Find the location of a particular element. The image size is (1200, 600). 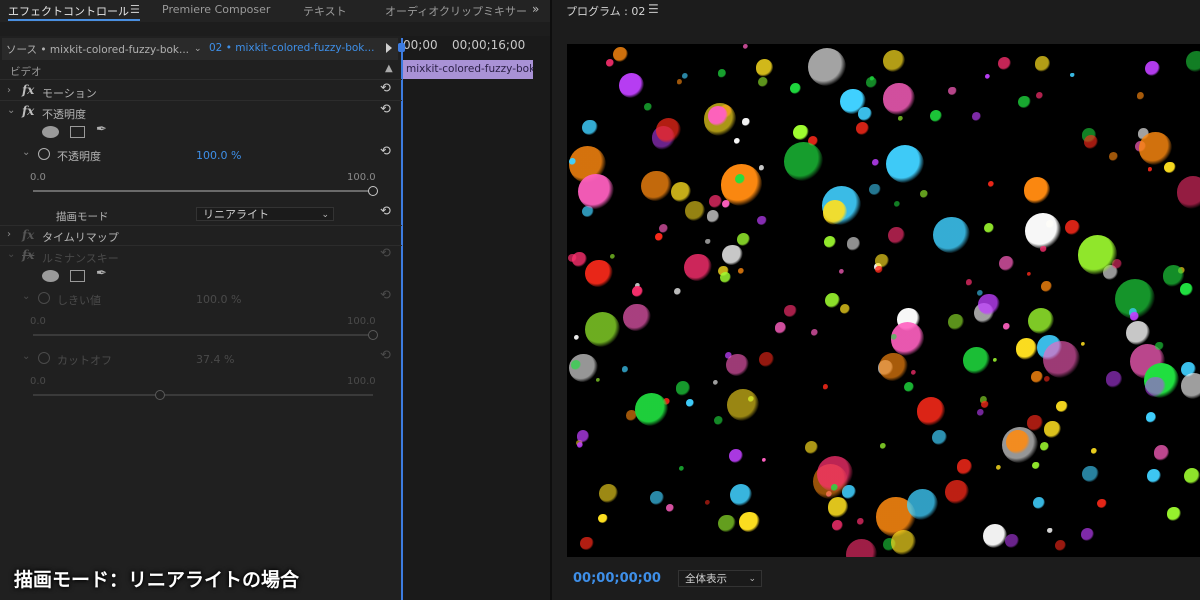

tab-premiere-composer: Premiere Composer is located at coordinates (216, 9).